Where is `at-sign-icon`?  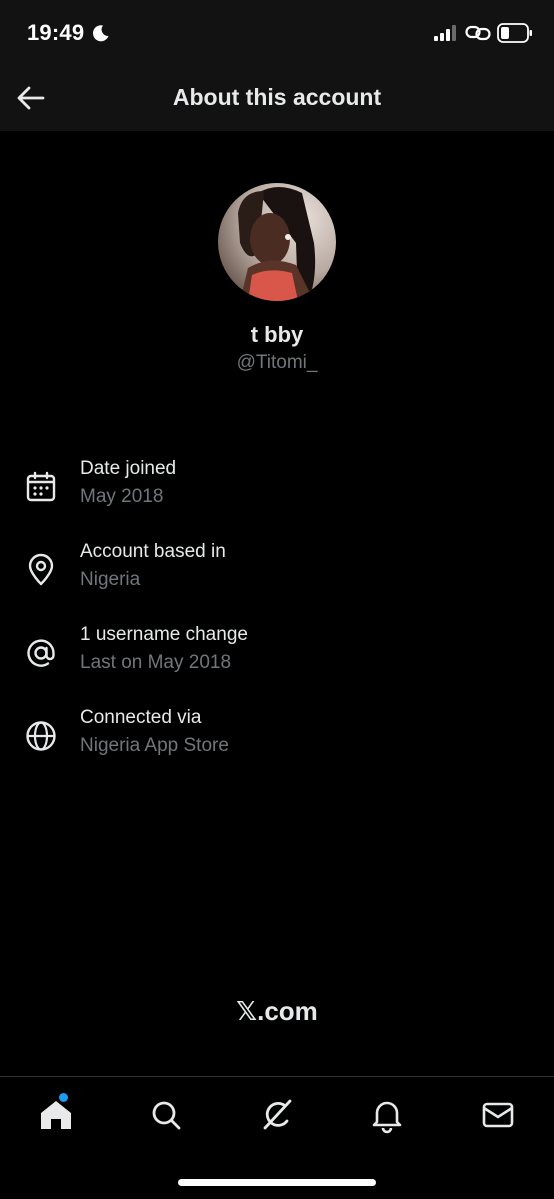
at-sign-icon is located at coordinates (41, 653).